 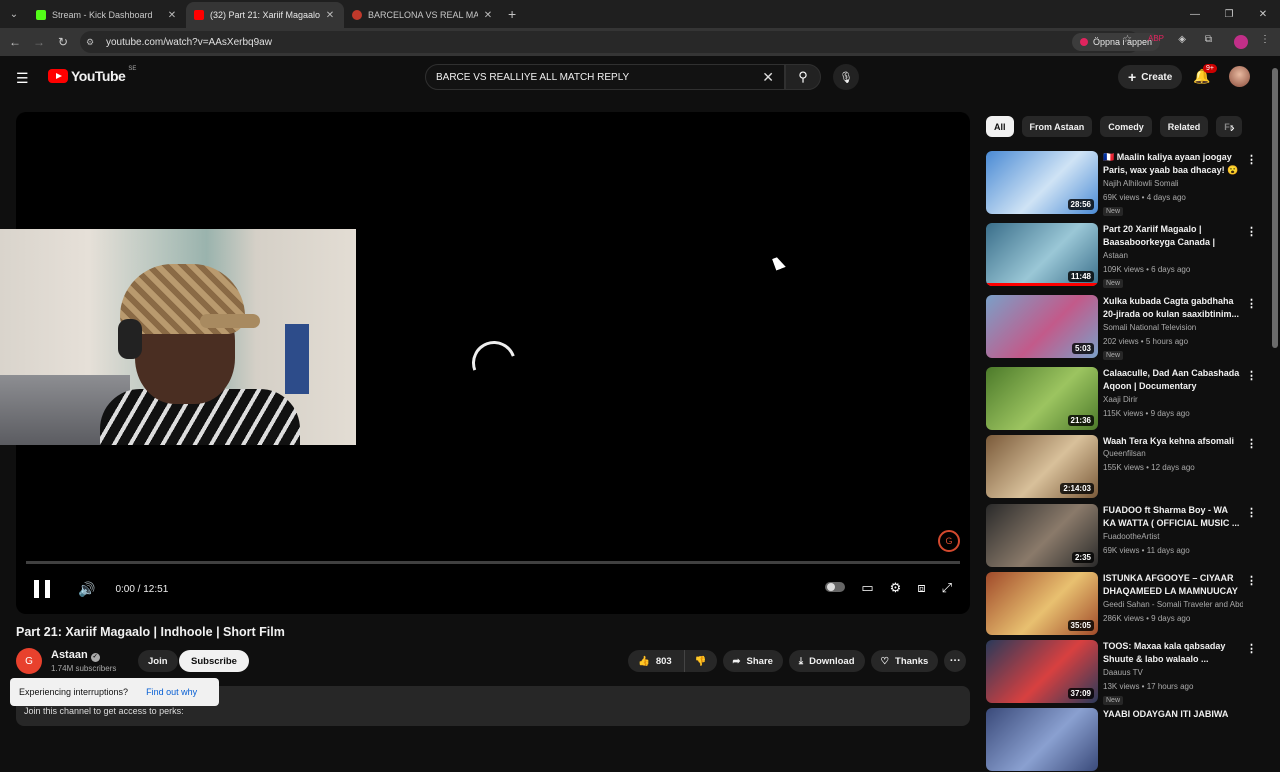 What do you see at coordinates (1115, 42) in the screenshot?
I see `open-in-app-button: Öppna i appen` at bounding box center [1115, 42].